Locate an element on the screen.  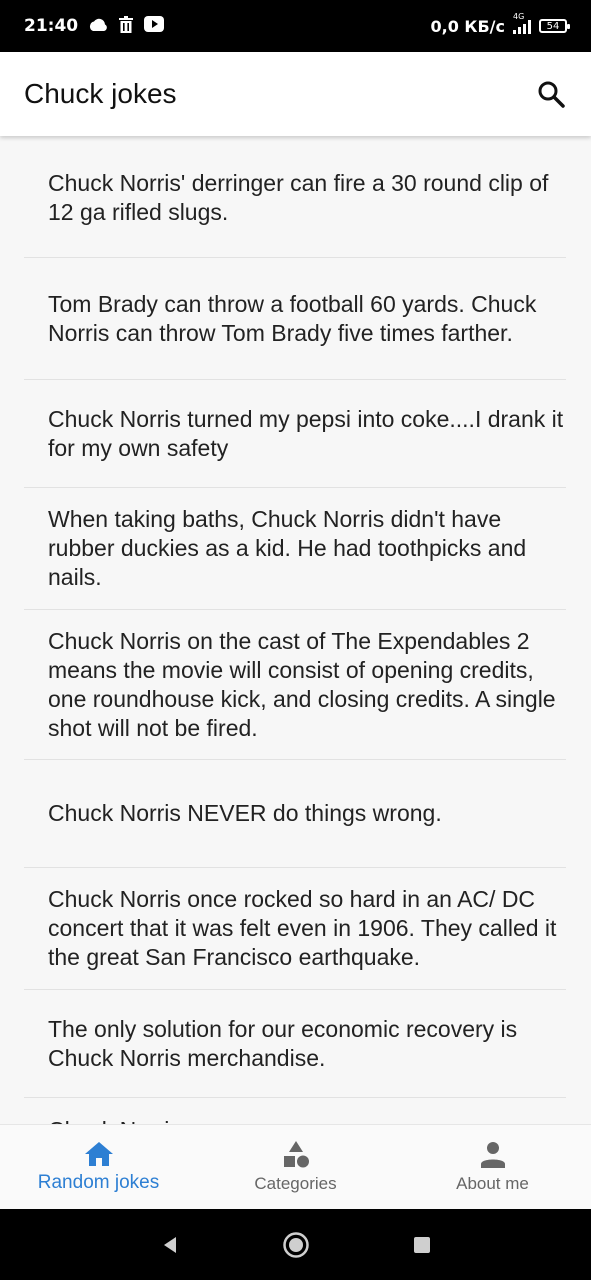
battery-icon: 54 is located at coordinates (554, 26).